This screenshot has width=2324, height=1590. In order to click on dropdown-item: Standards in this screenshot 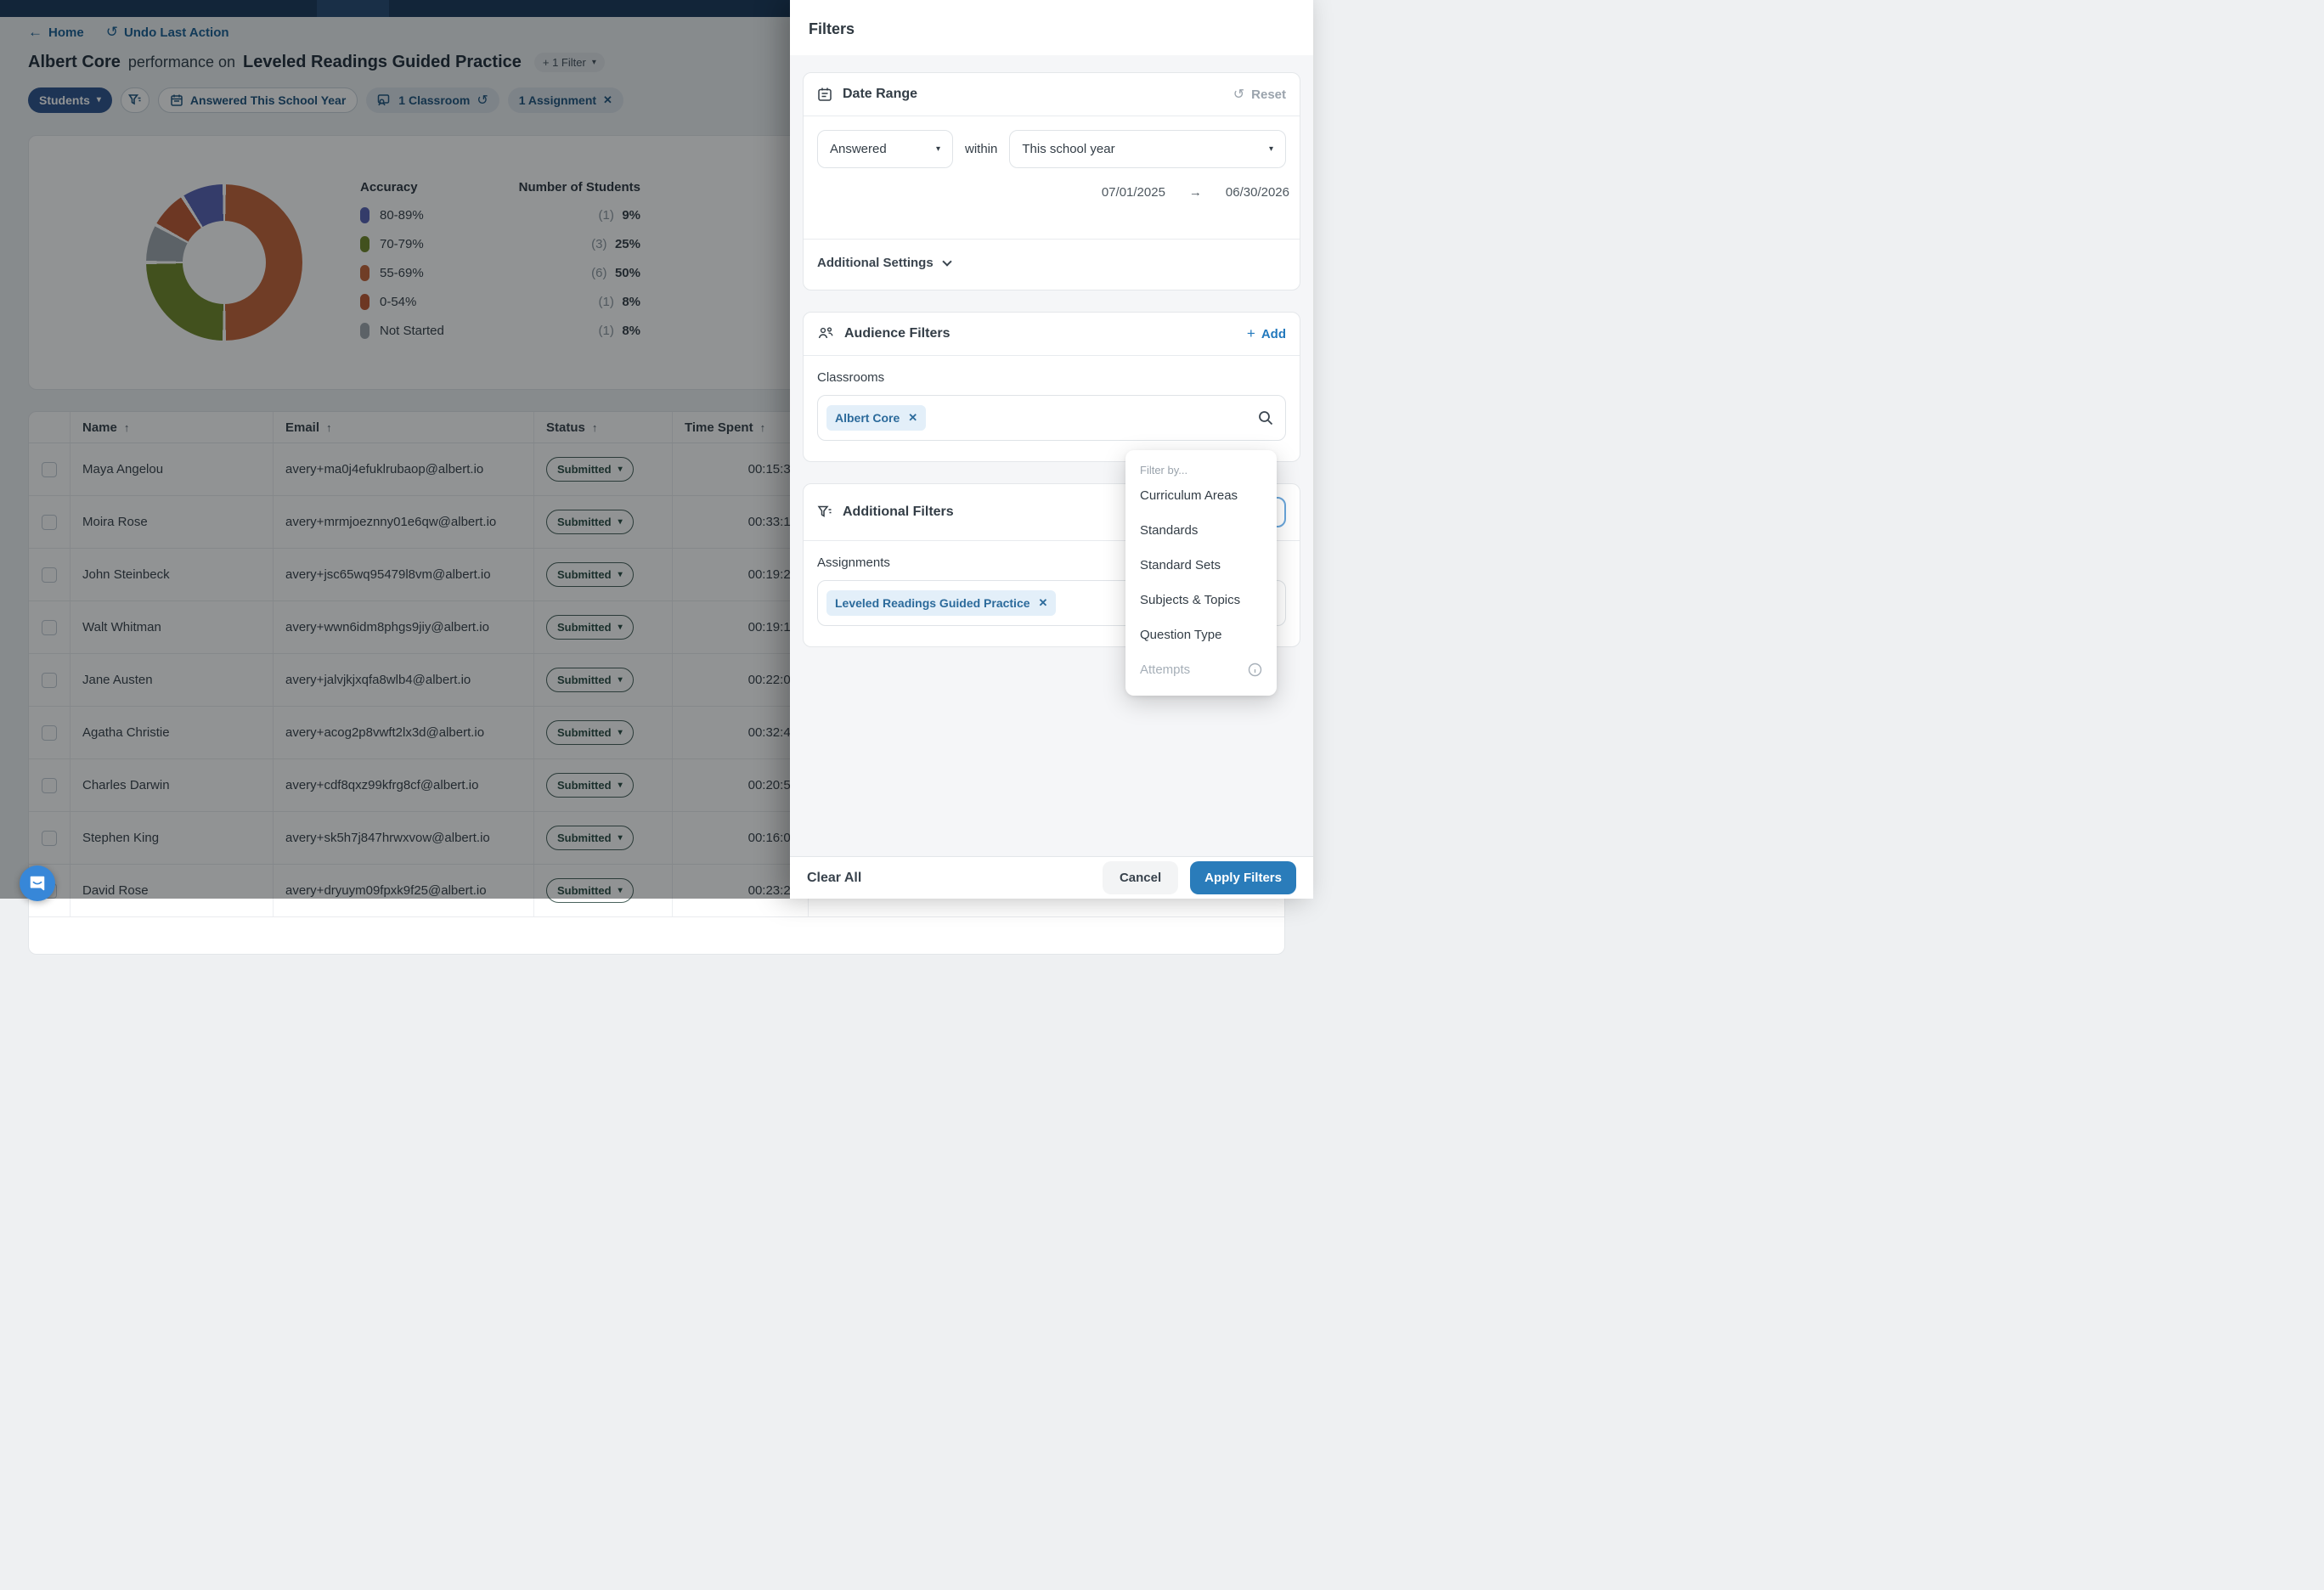, I will do `click(1201, 530)`.